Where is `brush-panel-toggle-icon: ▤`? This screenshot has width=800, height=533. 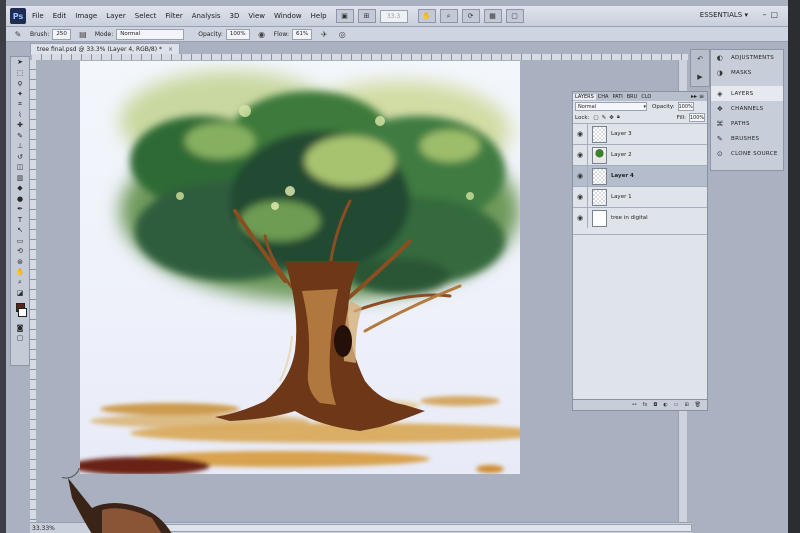
brush-panel-toggle-icon: ▤ is located at coordinates (83, 34).